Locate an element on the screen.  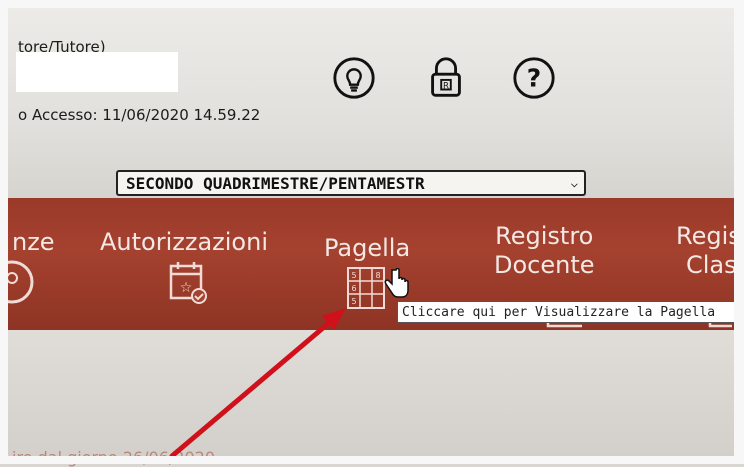
photo-border-right is located at coordinates (739, 232).